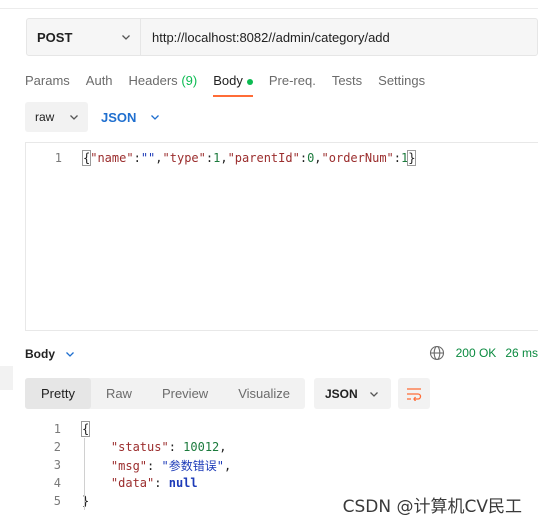 The height and width of the screenshot is (525, 538). I want to click on tab-settings: Settings, so click(401, 80).